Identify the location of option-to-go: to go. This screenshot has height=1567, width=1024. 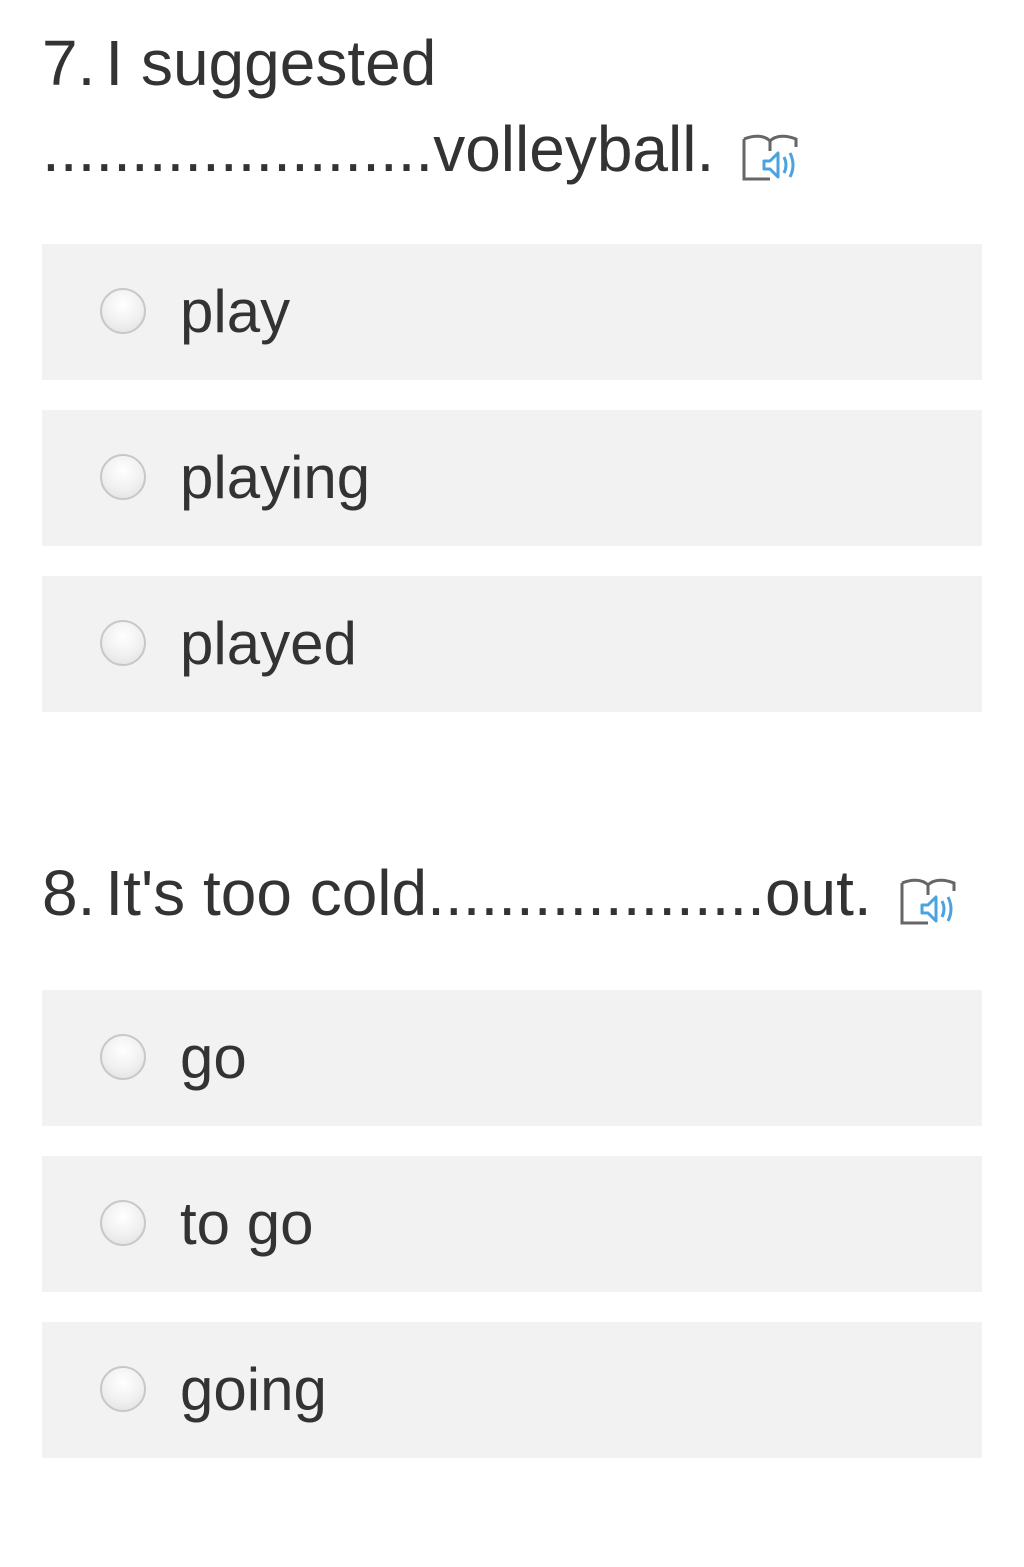
(512, 1224).